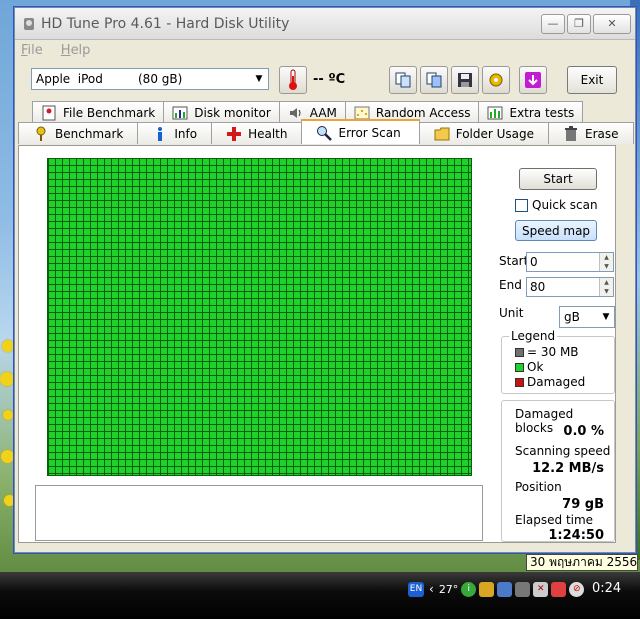 This screenshot has width=640, height=619. I want to click on copy-icon, so click(403, 80).